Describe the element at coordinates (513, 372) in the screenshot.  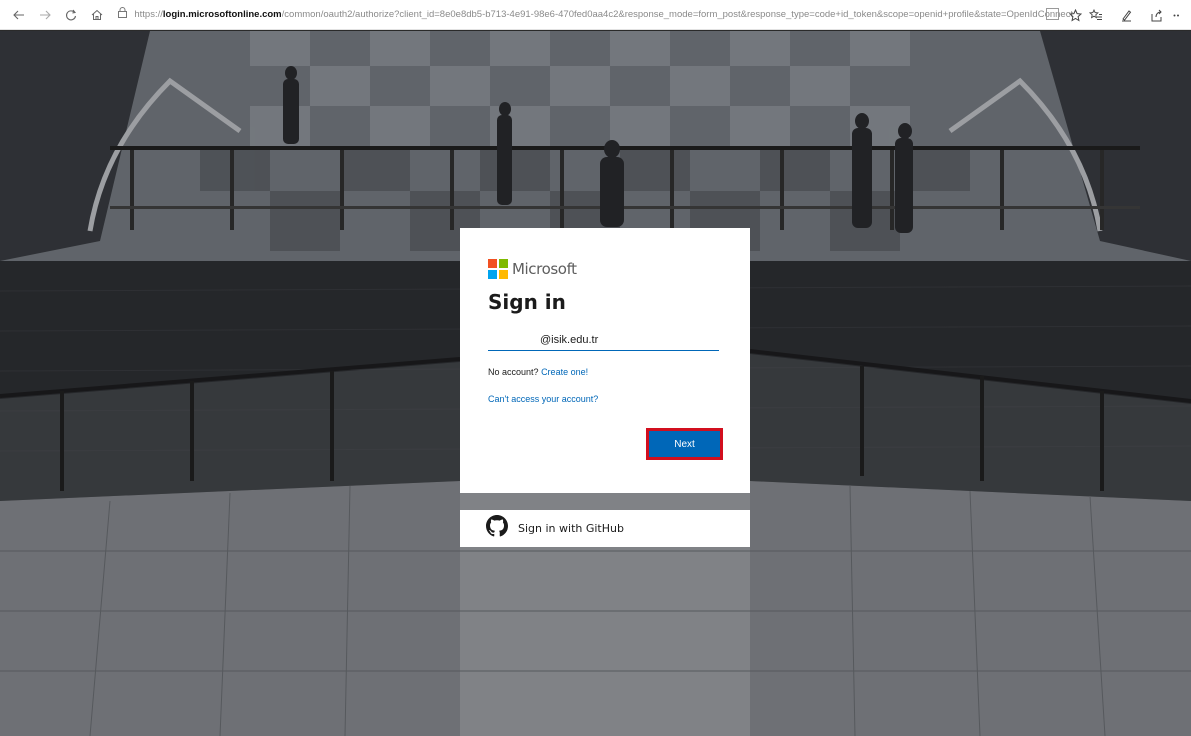
I see `no-account-label: No account?` at that location.